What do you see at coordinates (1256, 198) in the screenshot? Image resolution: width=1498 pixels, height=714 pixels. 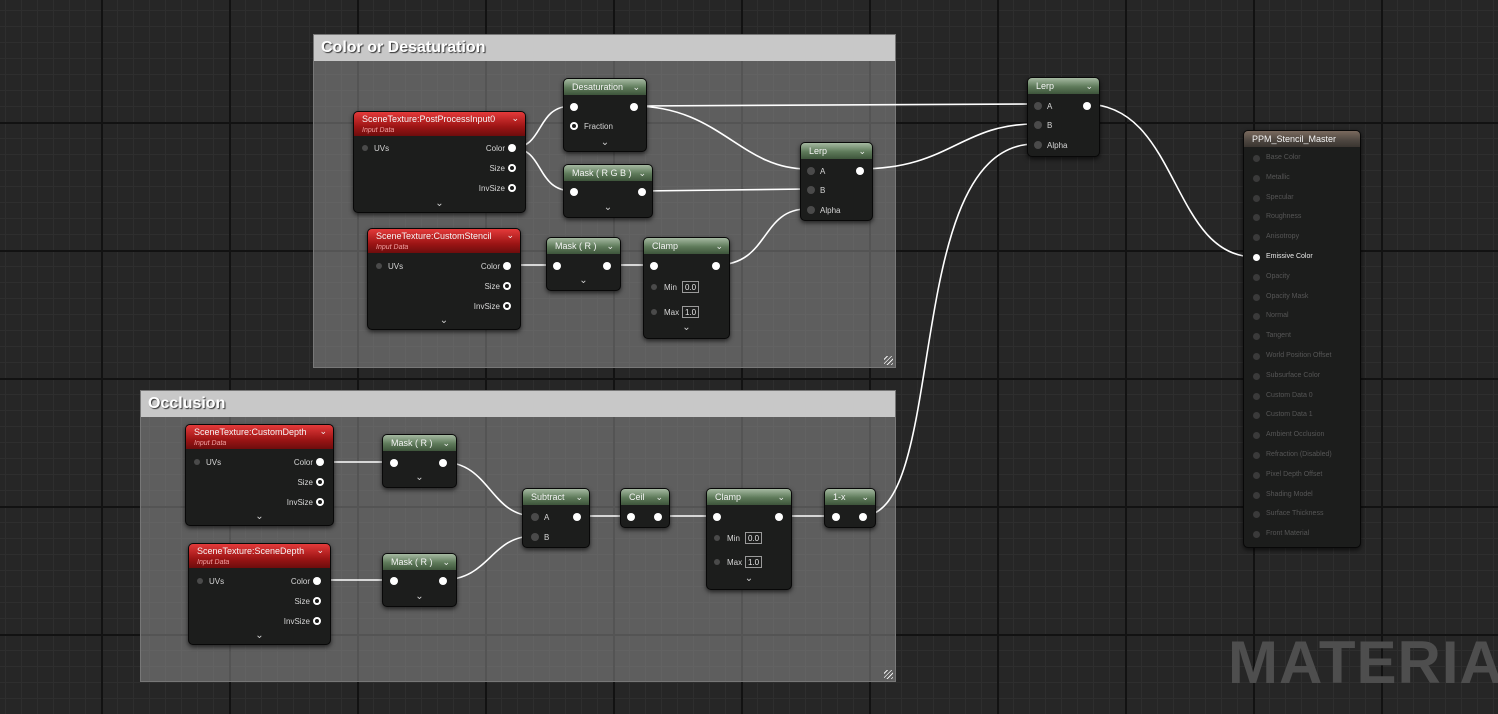 I see `input-pin-specular` at bounding box center [1256, 198].